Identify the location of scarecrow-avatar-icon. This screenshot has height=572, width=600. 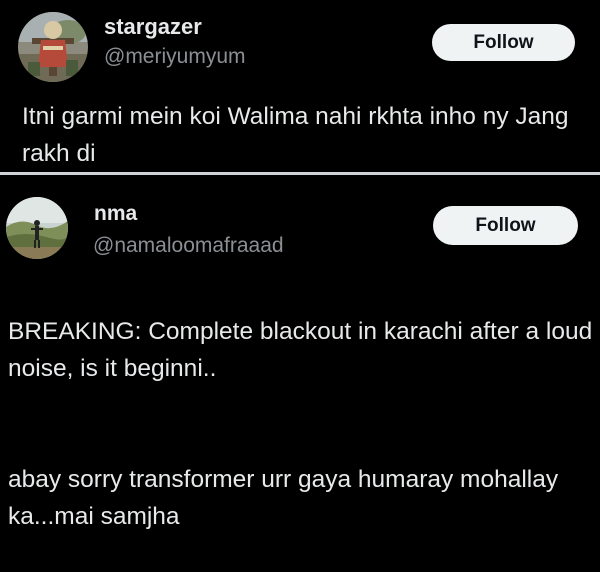
(53, 47).